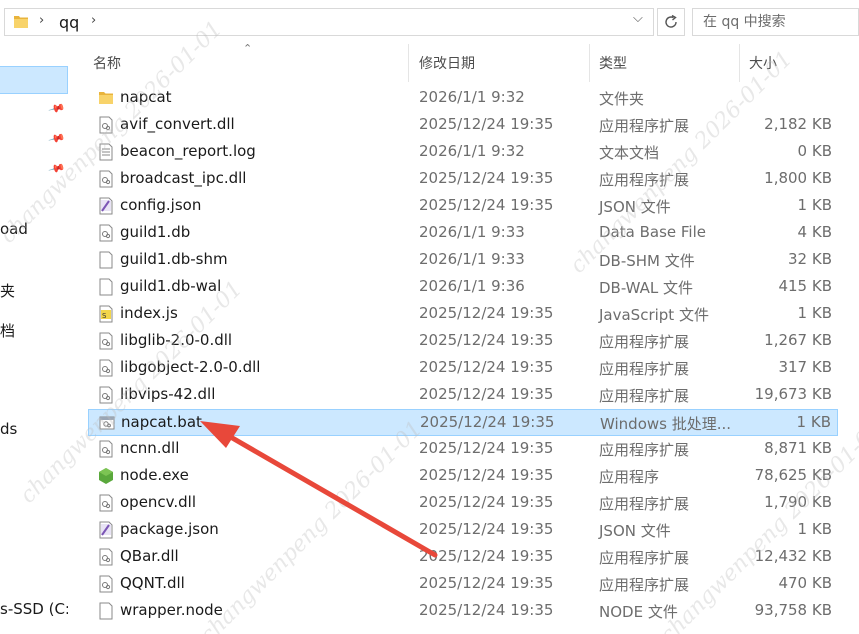  I want to click on file-name: QBar.dll, so click(149, 556).